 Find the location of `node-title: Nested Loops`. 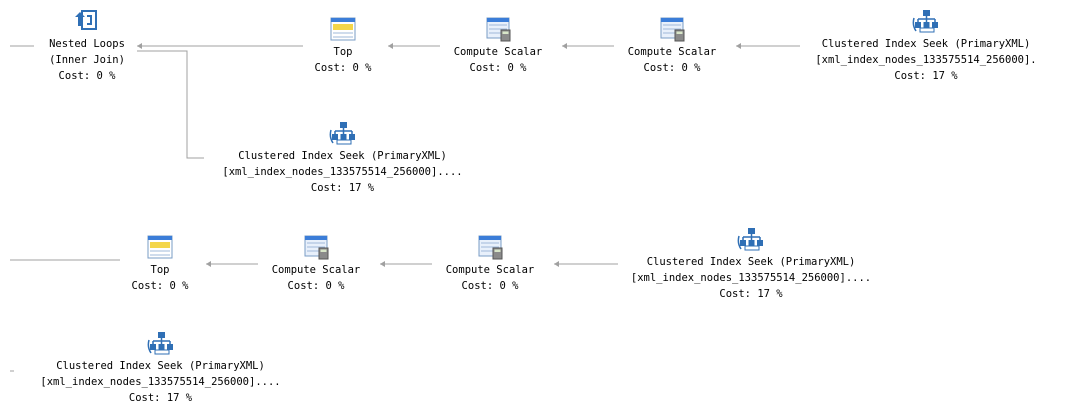

node-title: Nested Loops is located at coordinates (87, 44).